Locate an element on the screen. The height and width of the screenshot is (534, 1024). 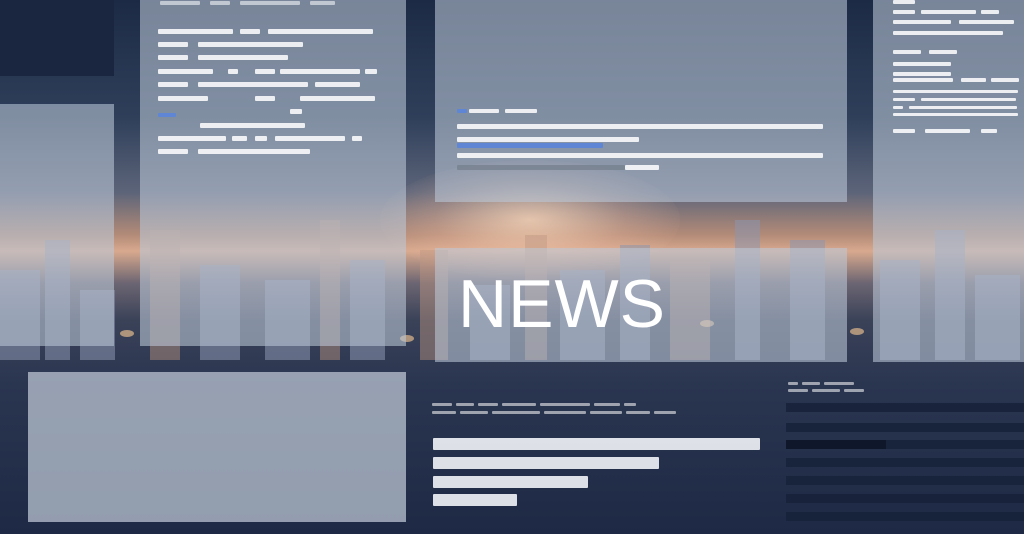
dark-panel-top-left is located at coordinates (57, 38).